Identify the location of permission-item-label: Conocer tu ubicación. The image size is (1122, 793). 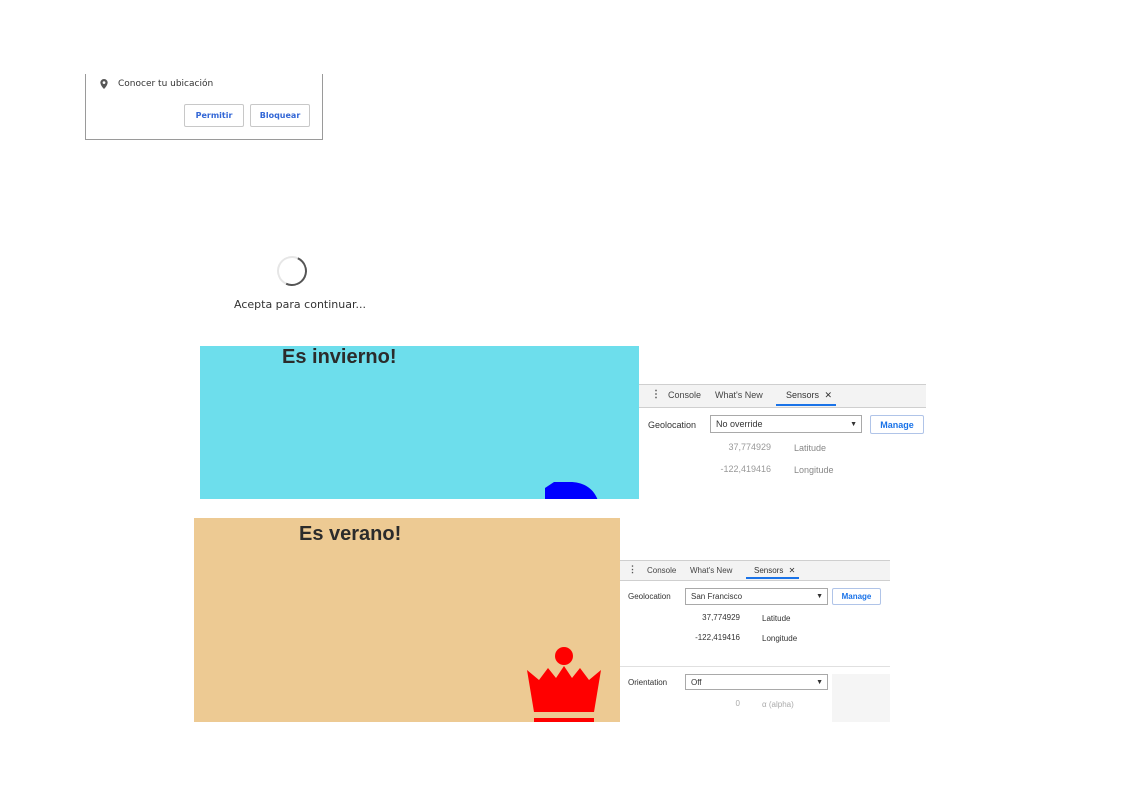
(166, 84).